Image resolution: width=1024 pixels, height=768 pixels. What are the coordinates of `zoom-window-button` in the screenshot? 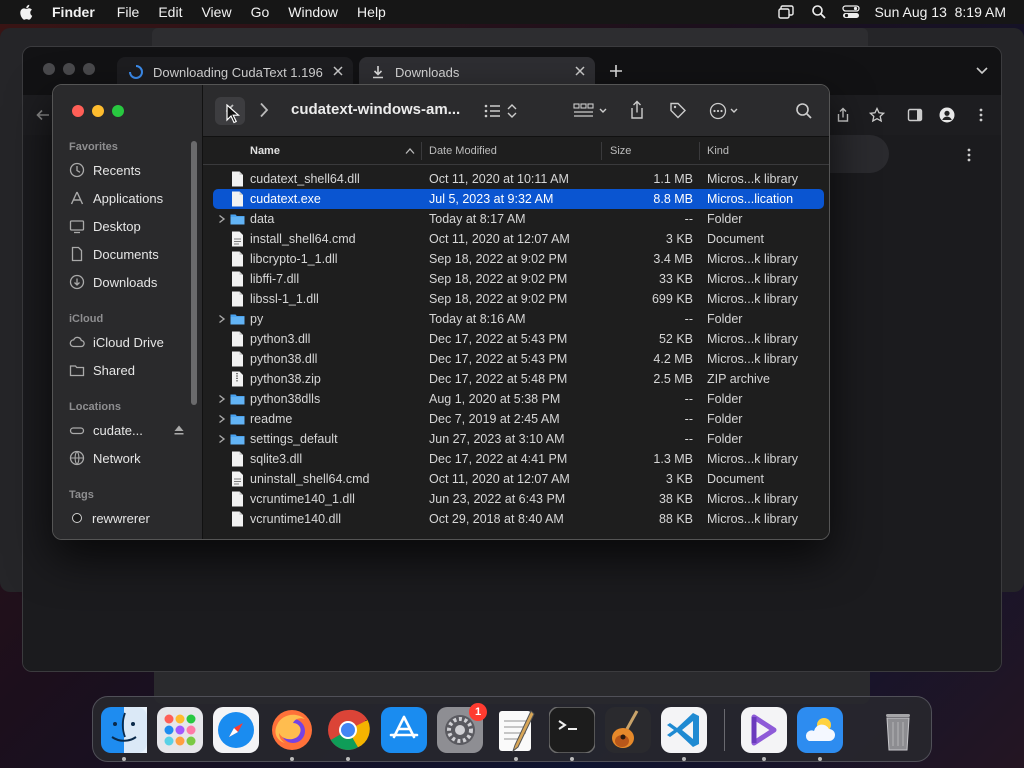 It's located at (118, 111).